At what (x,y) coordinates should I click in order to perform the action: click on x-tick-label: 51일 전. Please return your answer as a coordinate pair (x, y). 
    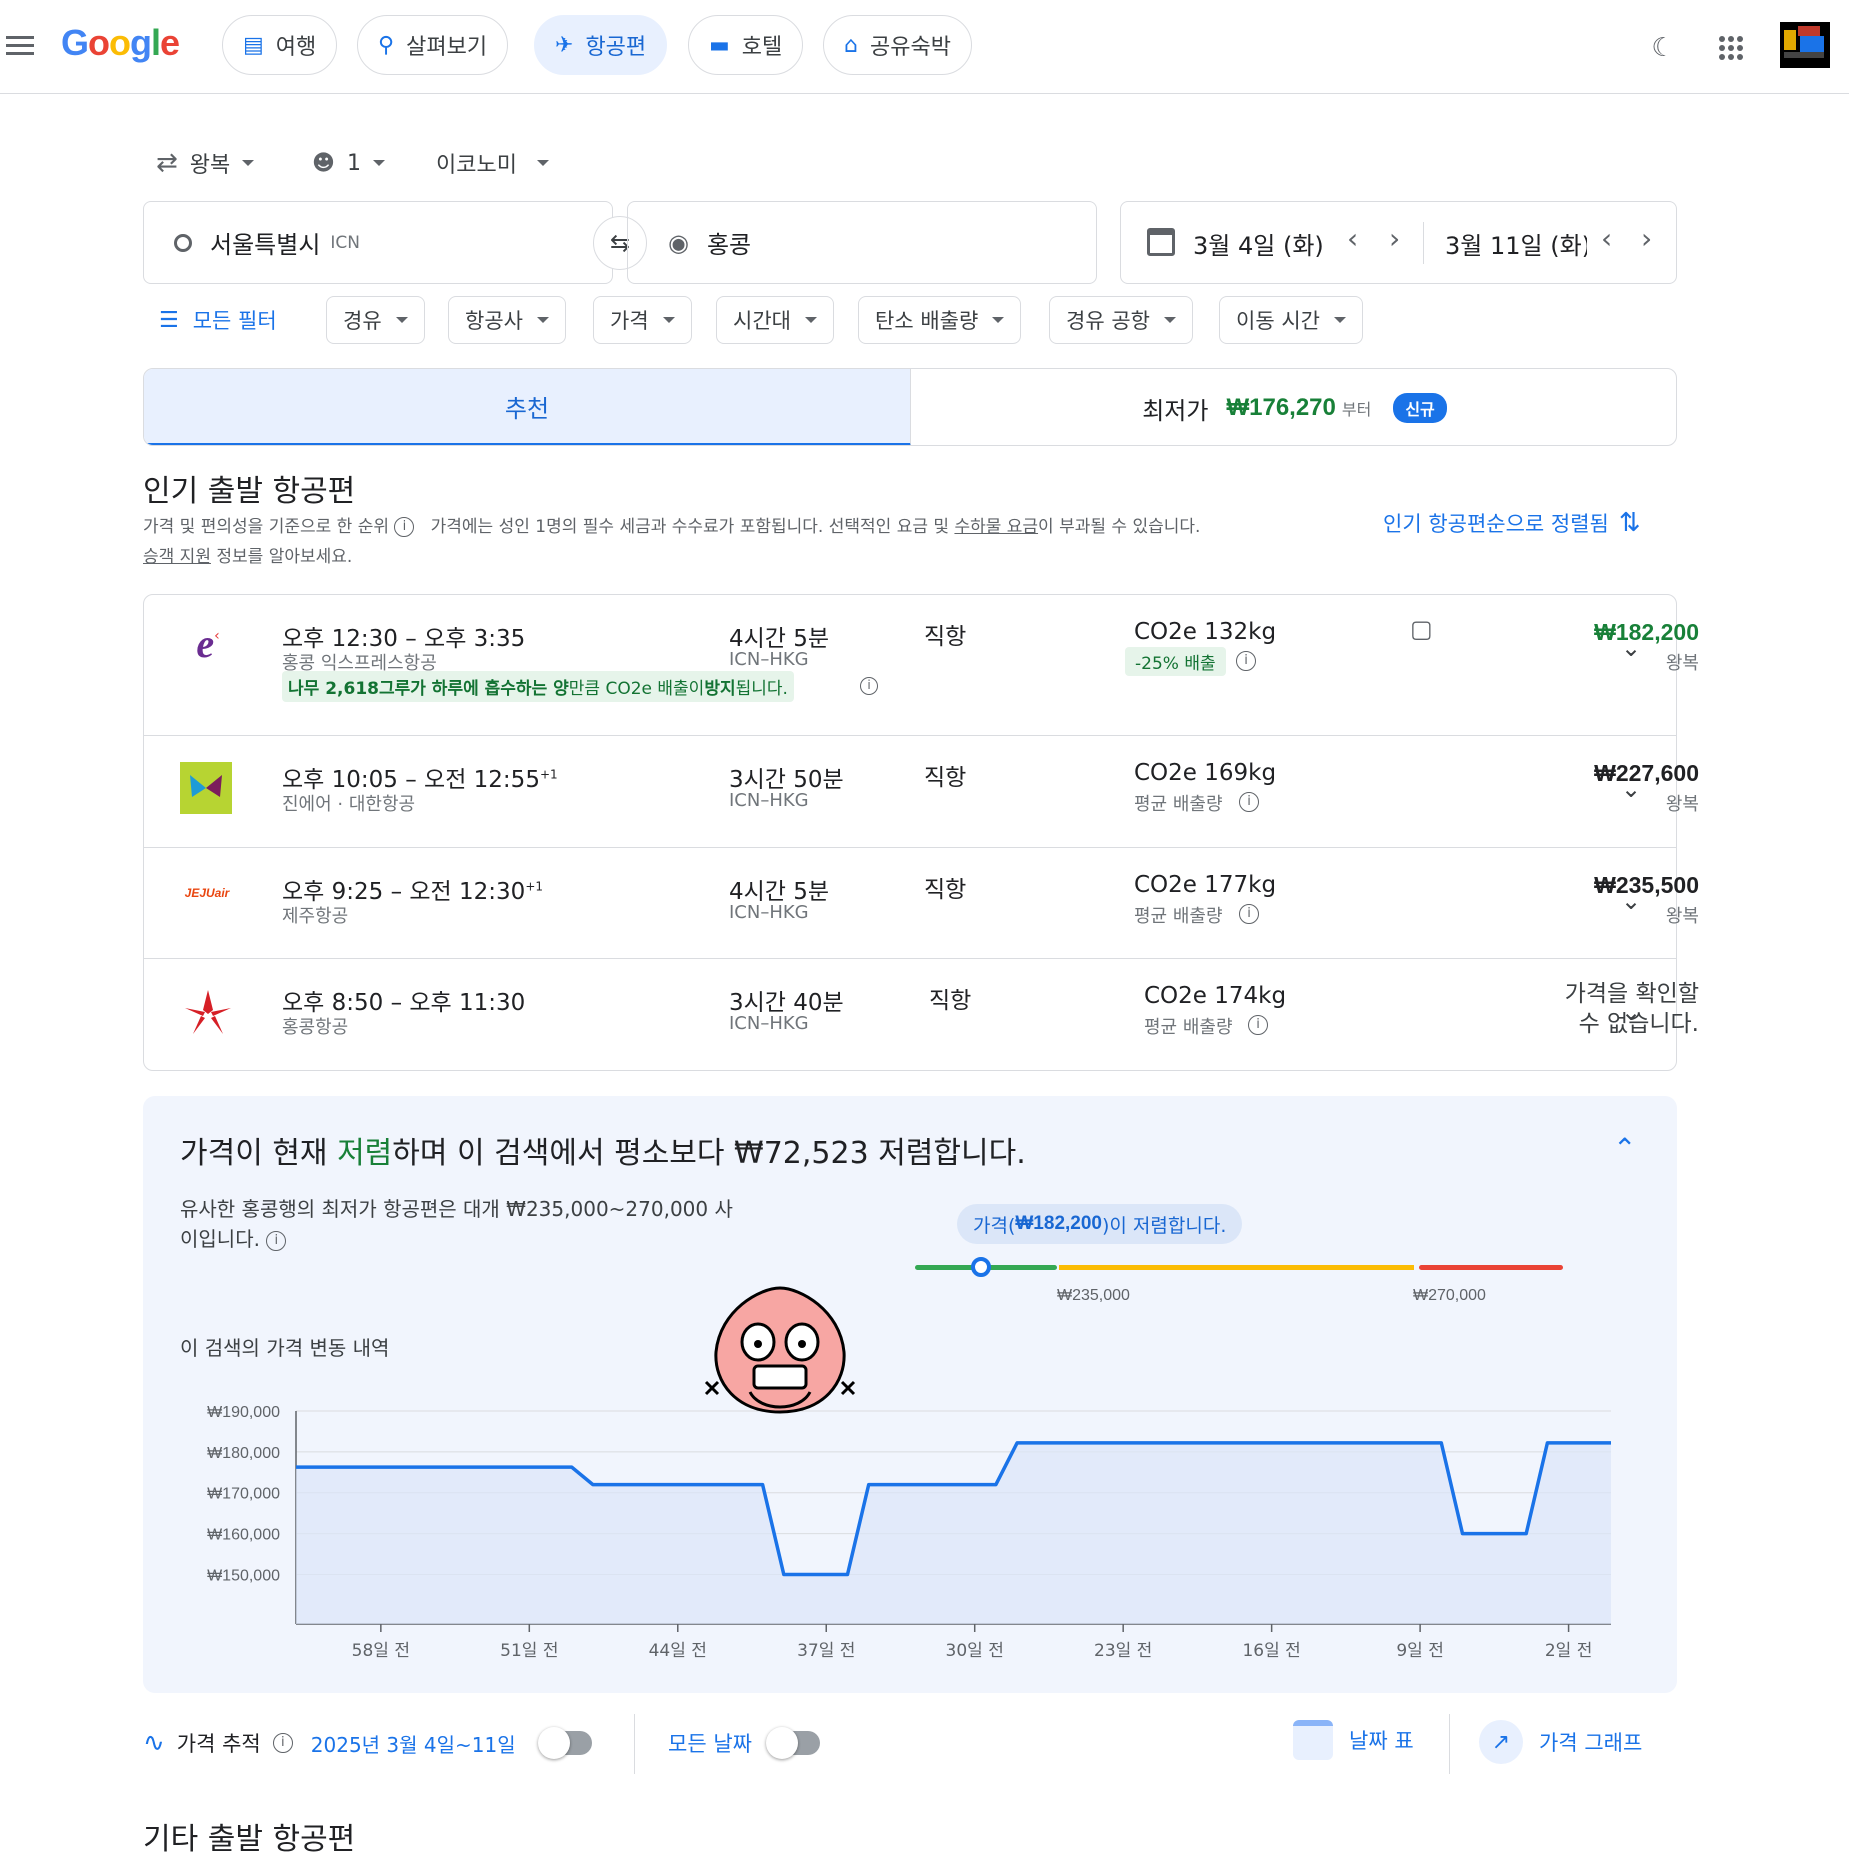
    Looking at the image, I should click on (529, 1651).